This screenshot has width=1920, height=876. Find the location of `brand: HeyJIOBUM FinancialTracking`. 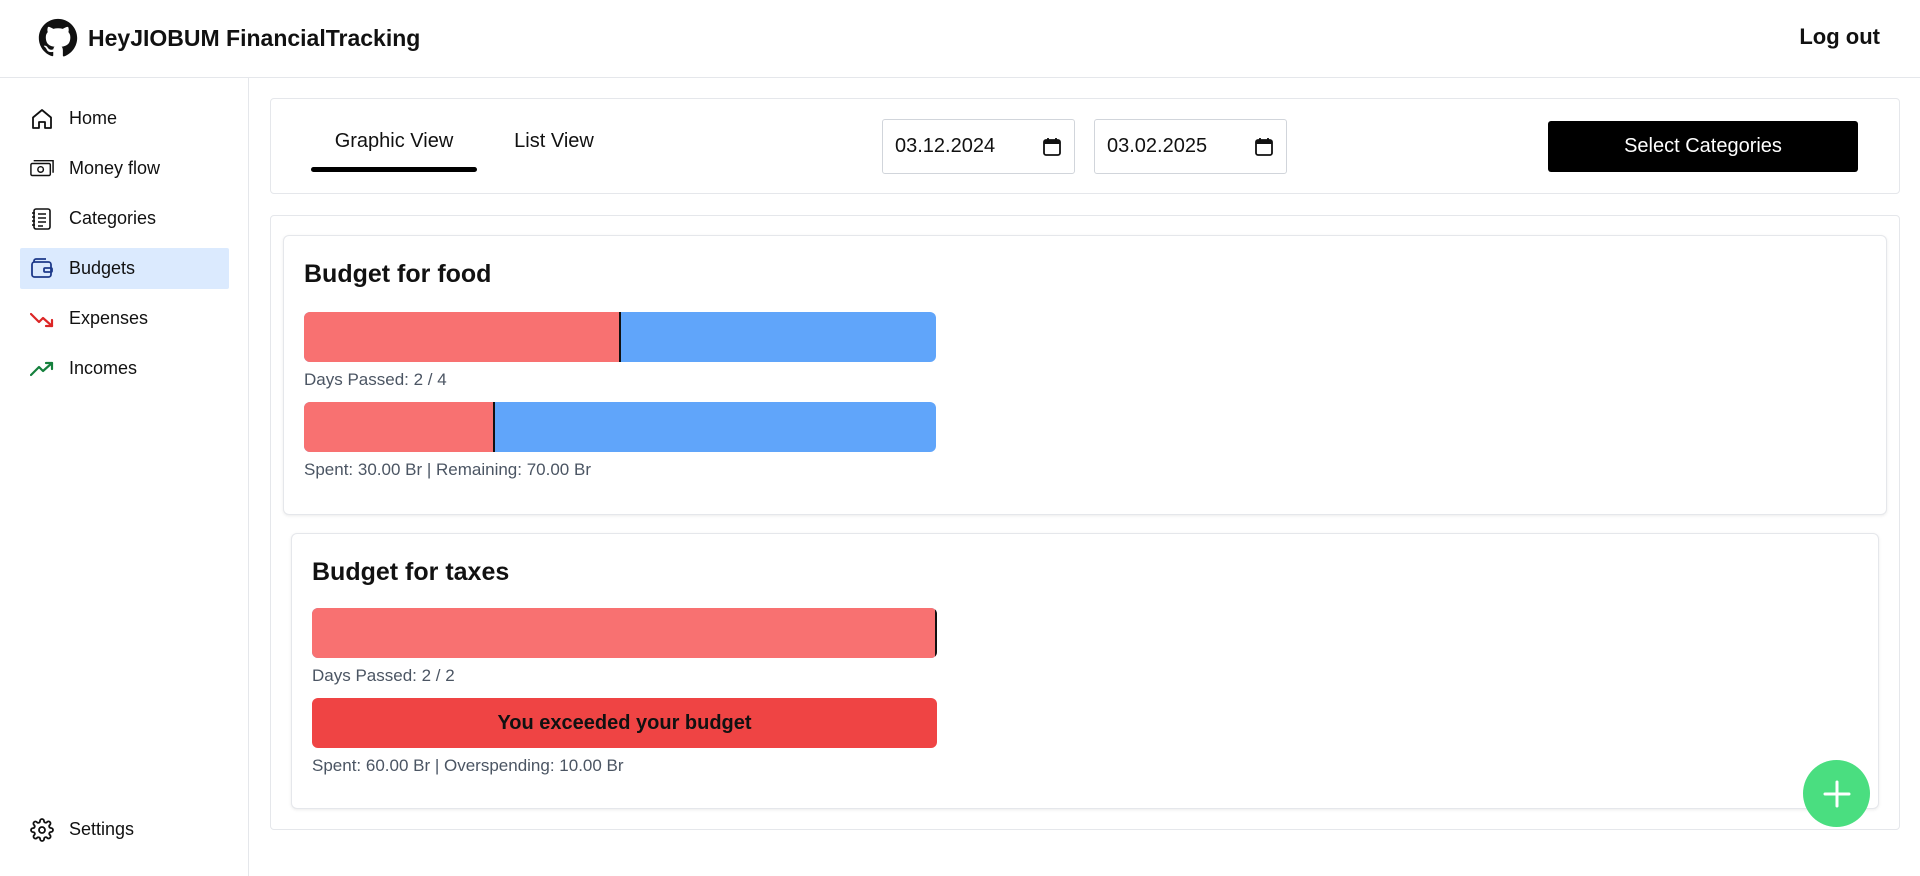

brand: HeyJIOBUM FinancialTracking is located at coordinates (229, 38).